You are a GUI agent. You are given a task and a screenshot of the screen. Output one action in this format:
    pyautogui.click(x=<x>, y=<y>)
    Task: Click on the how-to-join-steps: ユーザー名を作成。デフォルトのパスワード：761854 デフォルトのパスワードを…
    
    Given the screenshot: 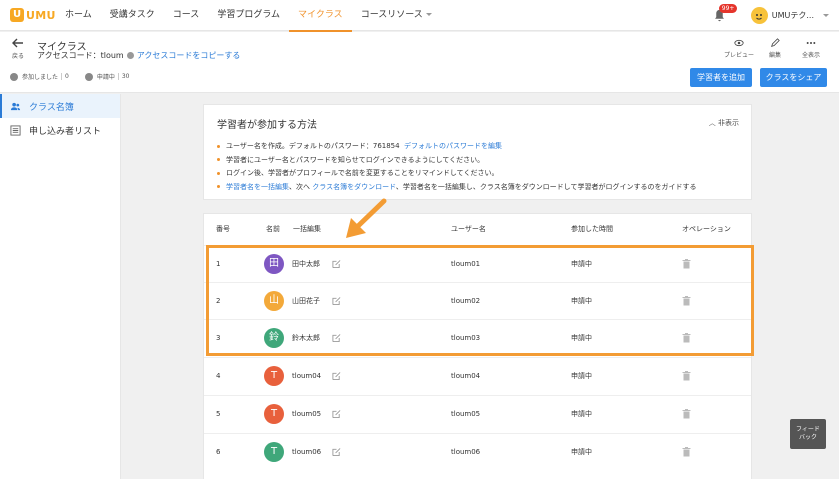 What is the action you would take?
    pyautogui.click(x=456, y=167)
    